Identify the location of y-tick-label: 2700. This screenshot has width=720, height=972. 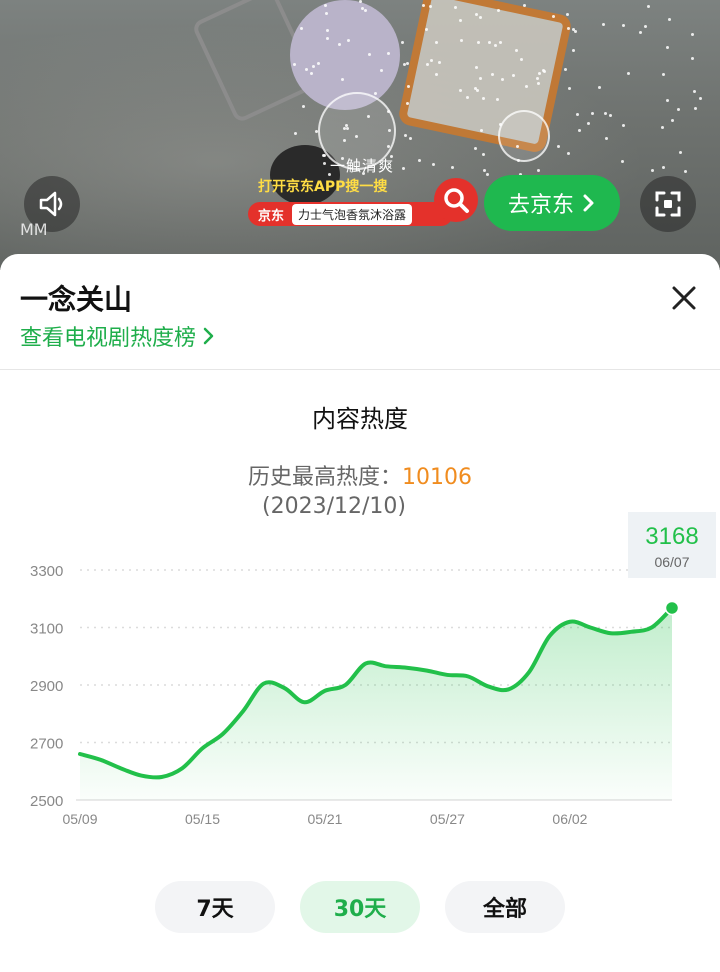
(46, 744).